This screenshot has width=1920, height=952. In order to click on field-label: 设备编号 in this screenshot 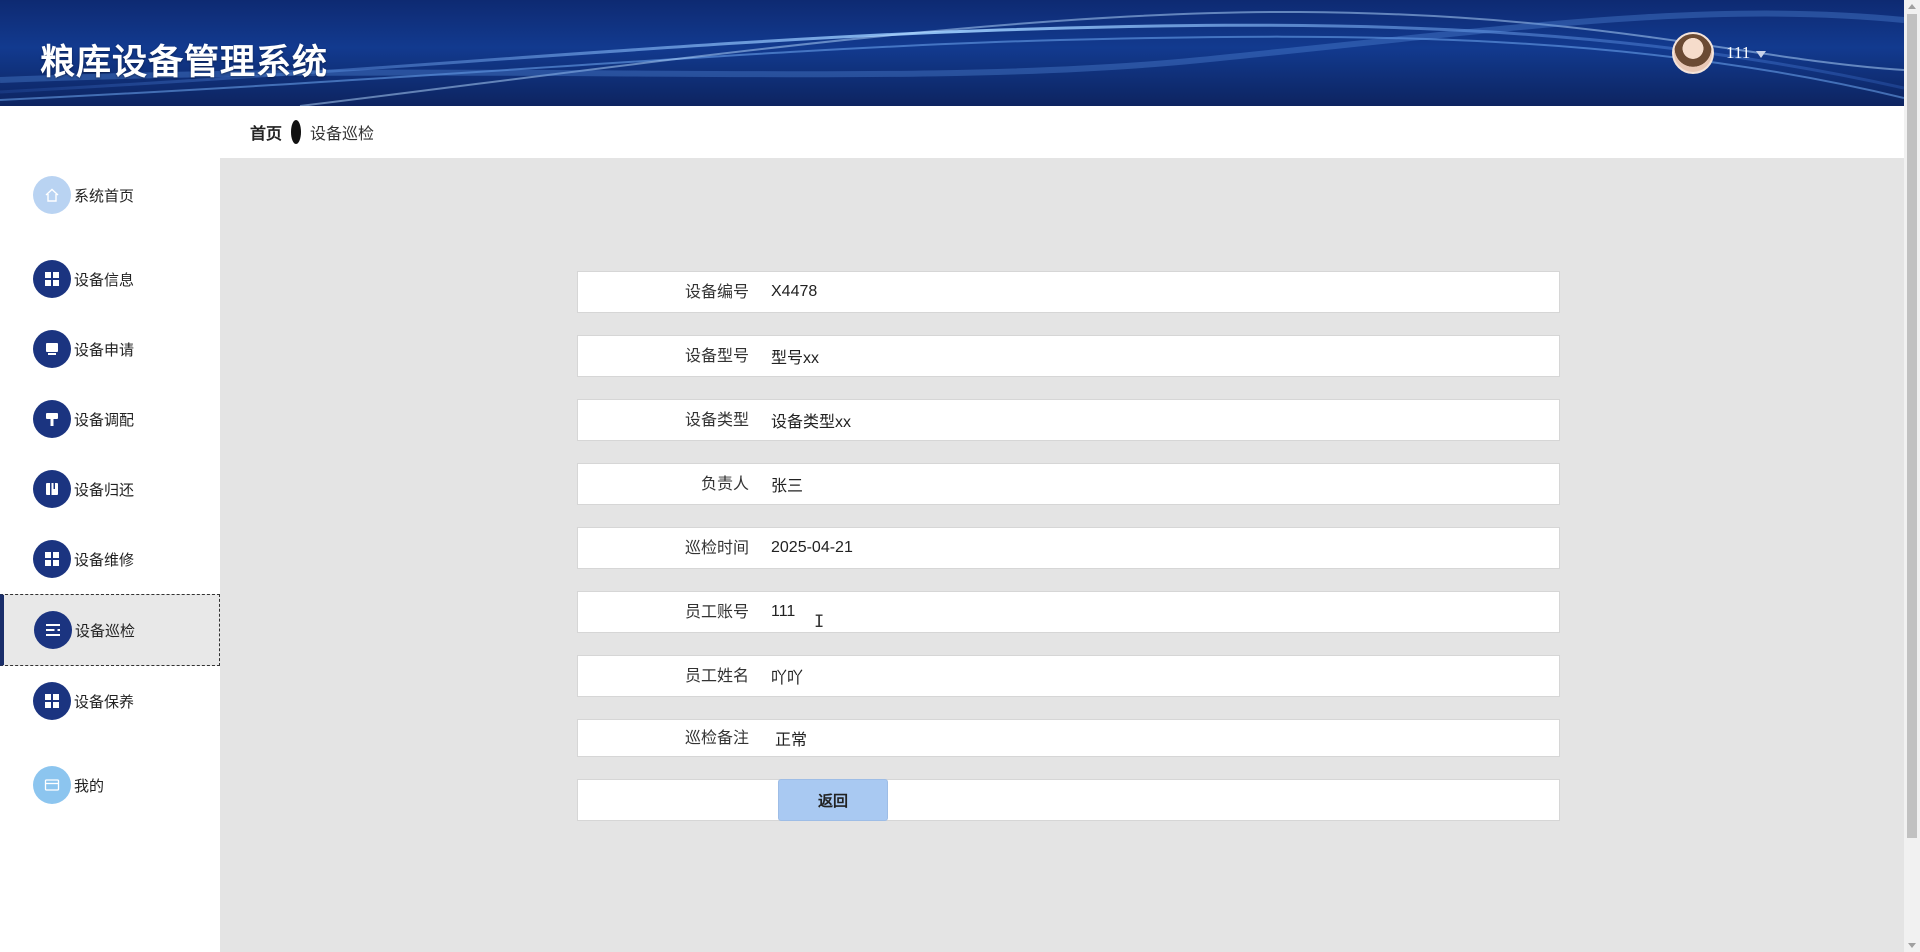, I will do `click(716, 292)`.